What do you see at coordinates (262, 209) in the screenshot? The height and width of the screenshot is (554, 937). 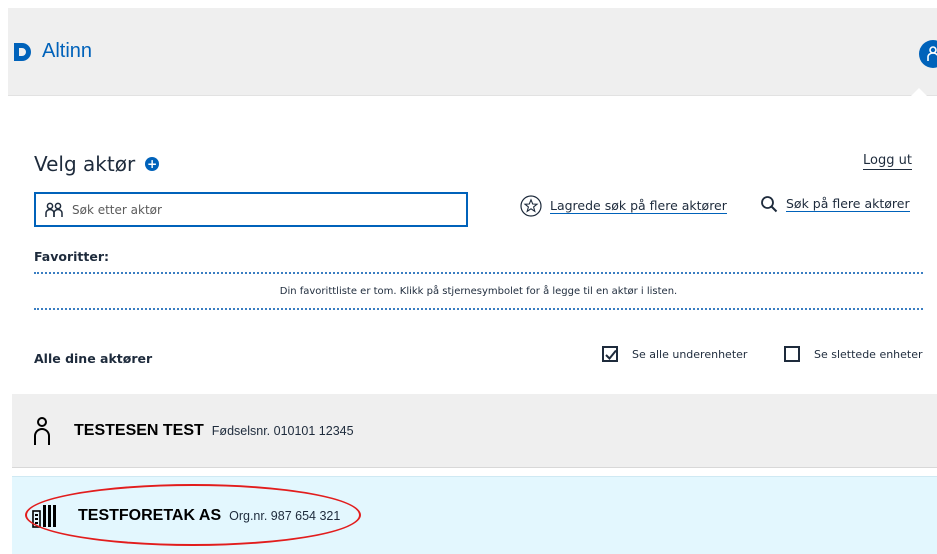 I see `actor-search-input` at bounding box center [262, 209].